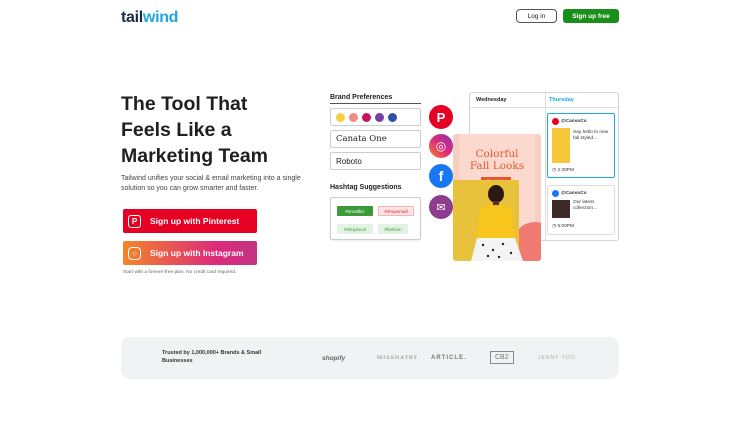  I want to click on swatch-pink, so click(353, 117).